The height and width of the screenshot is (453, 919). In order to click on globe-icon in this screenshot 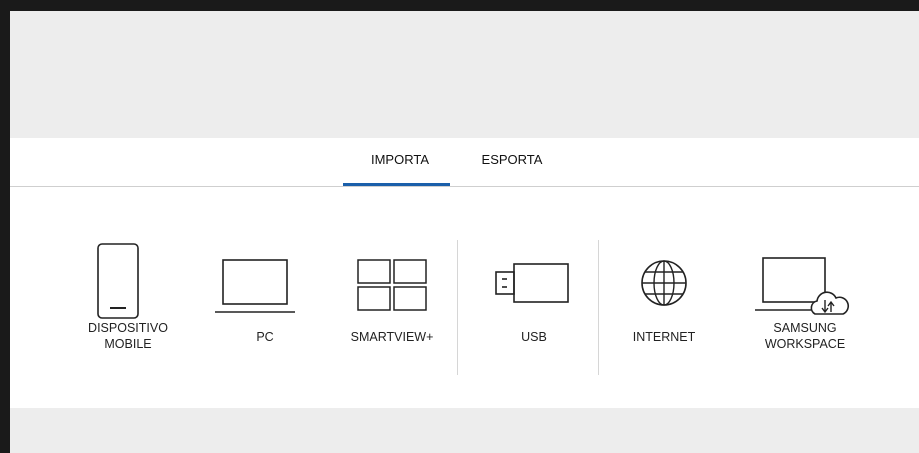, I will do `click(664, 283)`.